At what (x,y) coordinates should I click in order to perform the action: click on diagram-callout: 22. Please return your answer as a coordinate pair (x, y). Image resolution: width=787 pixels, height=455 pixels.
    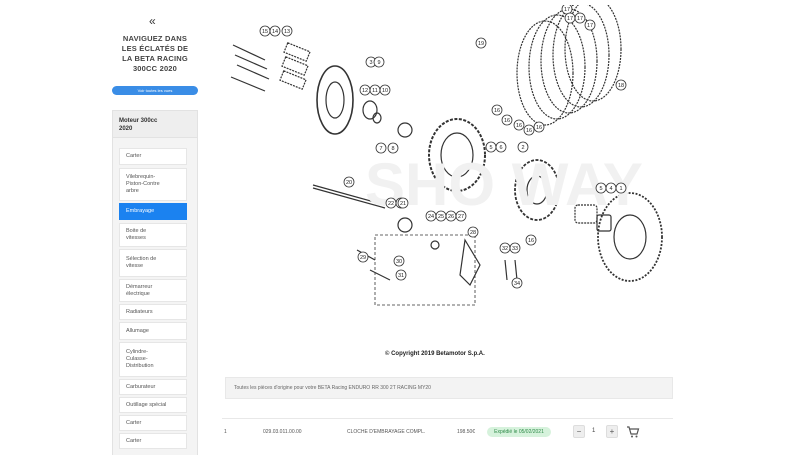
    Looking at the image, I should click on (391, 203).